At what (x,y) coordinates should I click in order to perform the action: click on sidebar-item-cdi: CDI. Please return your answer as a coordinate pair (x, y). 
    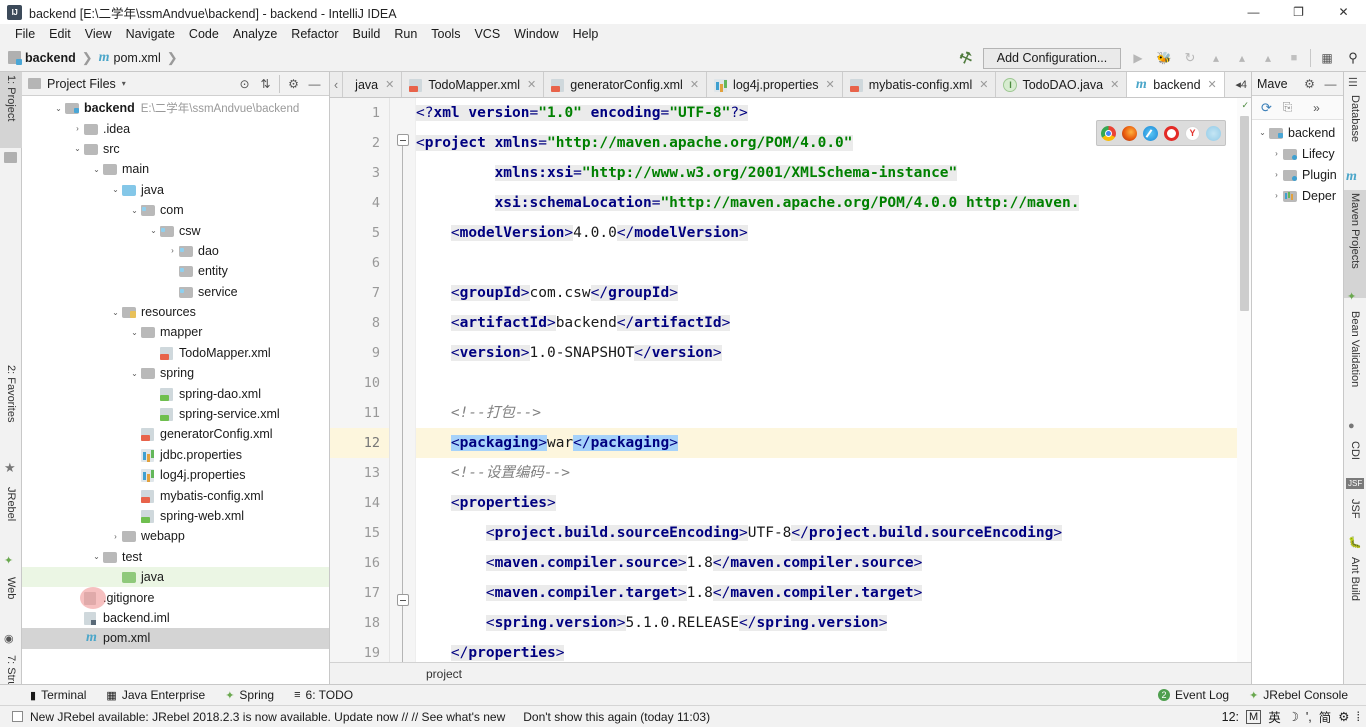
    Looking at the image, I should click on (1355, 455).